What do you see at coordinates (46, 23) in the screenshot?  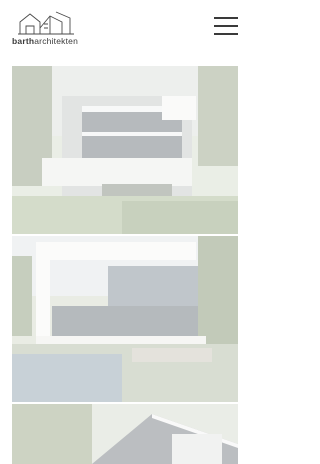 I see `house-outline-logo-icon` at bounding box center [46, 23].